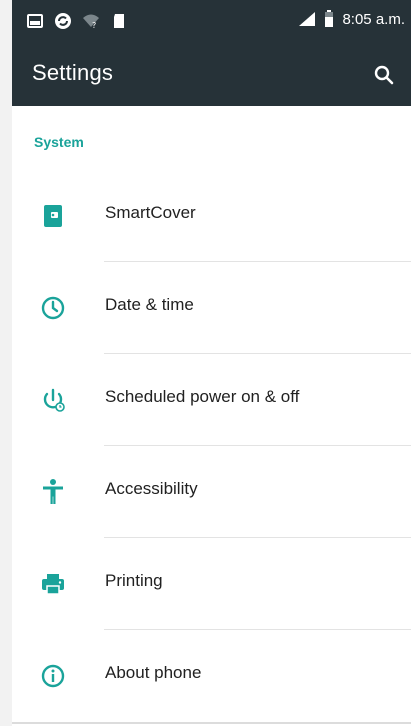 The width and height of the screenshot is (411, 726). I want to click on status-icons-right: 8:05 a.m., so click(351, 19).